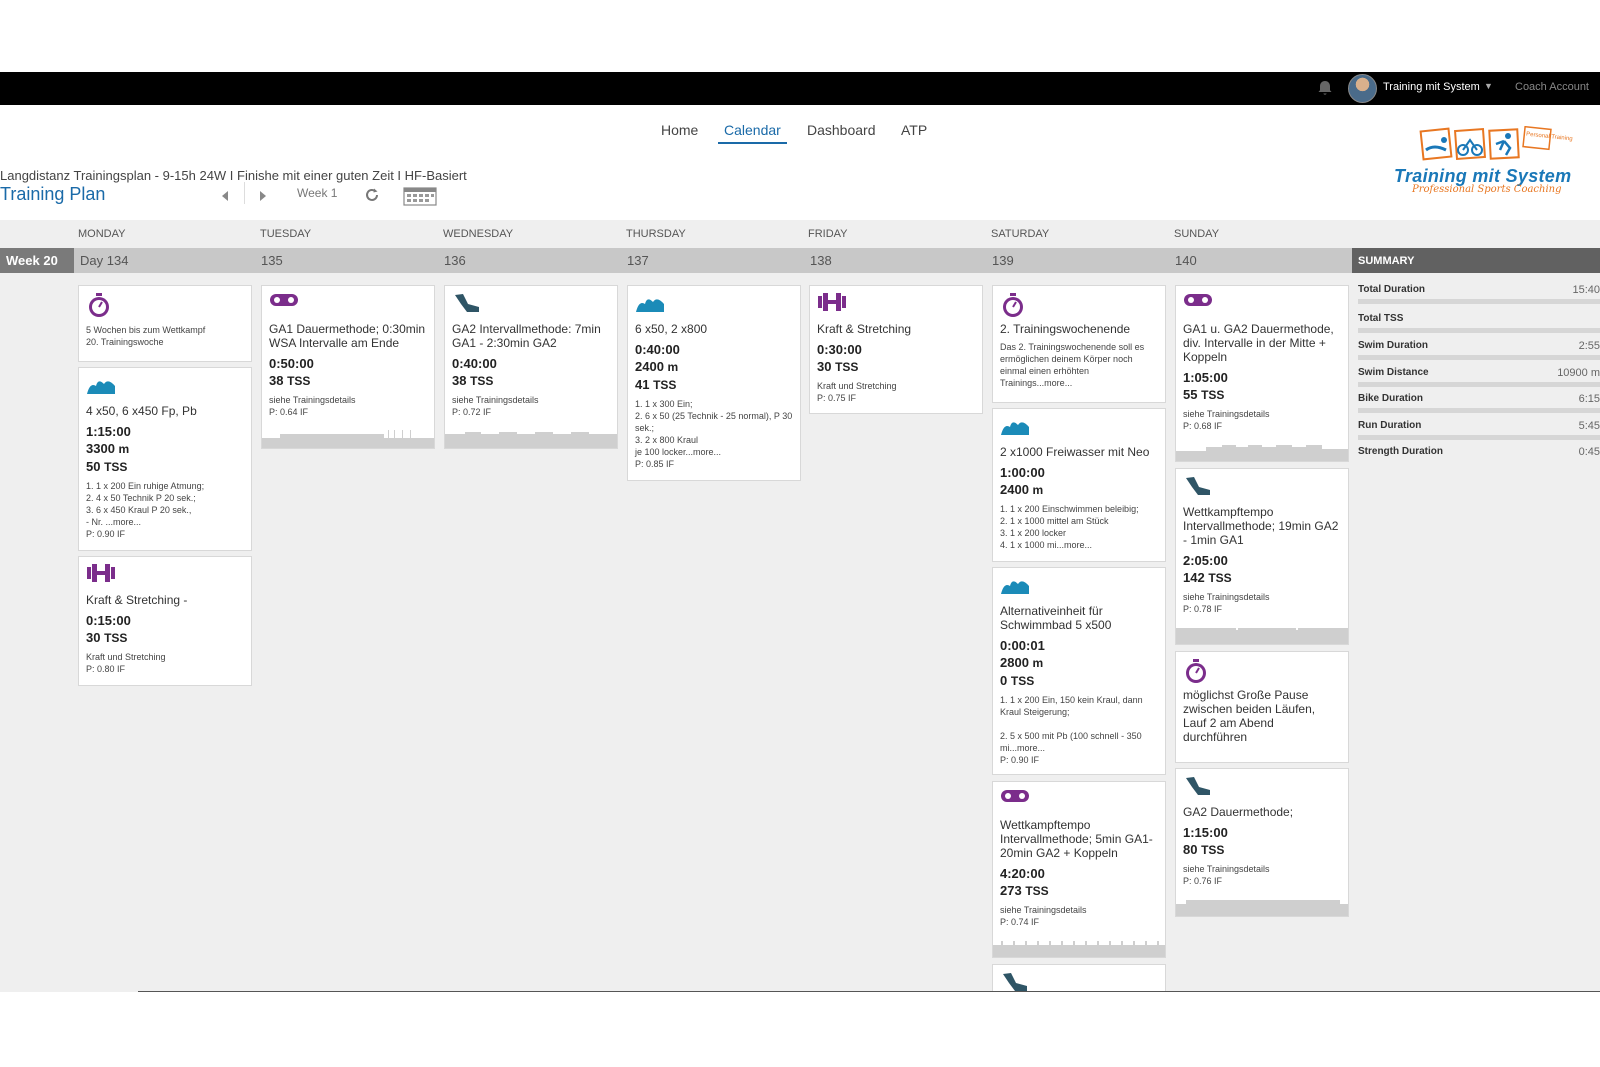  What do you see at coordinates (126, 657) in the screenshot?
I see `workout-note: Kraft und Stretching` at bounding box center [126, 657].